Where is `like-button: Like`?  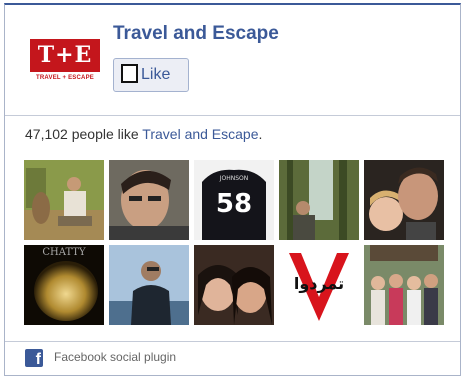
like-button: Like is located at coordinates (151, 75).